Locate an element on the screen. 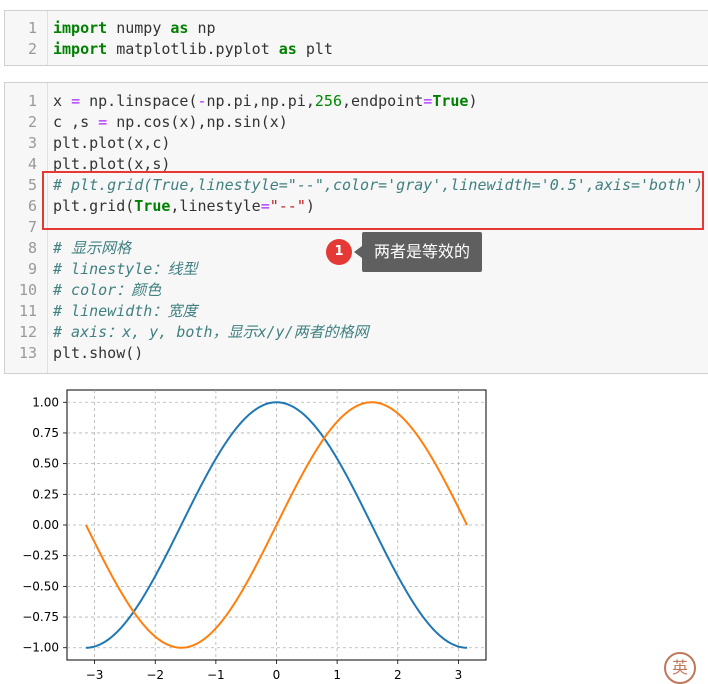 The width and height of the screenshot is (708, 684). y-tick-label: −0.25 is located at coordinates (40, 556).